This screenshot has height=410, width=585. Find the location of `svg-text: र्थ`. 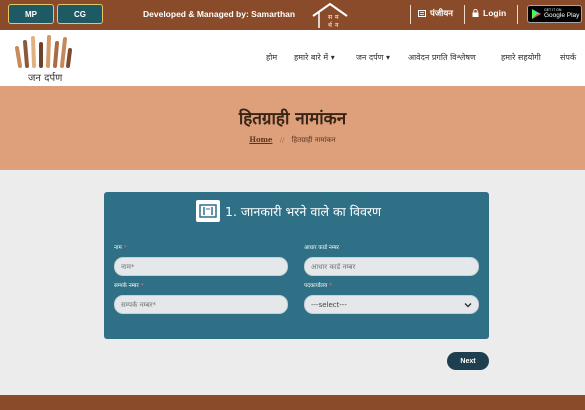

svg-text: र्थ is located at coordinates (330, 25).